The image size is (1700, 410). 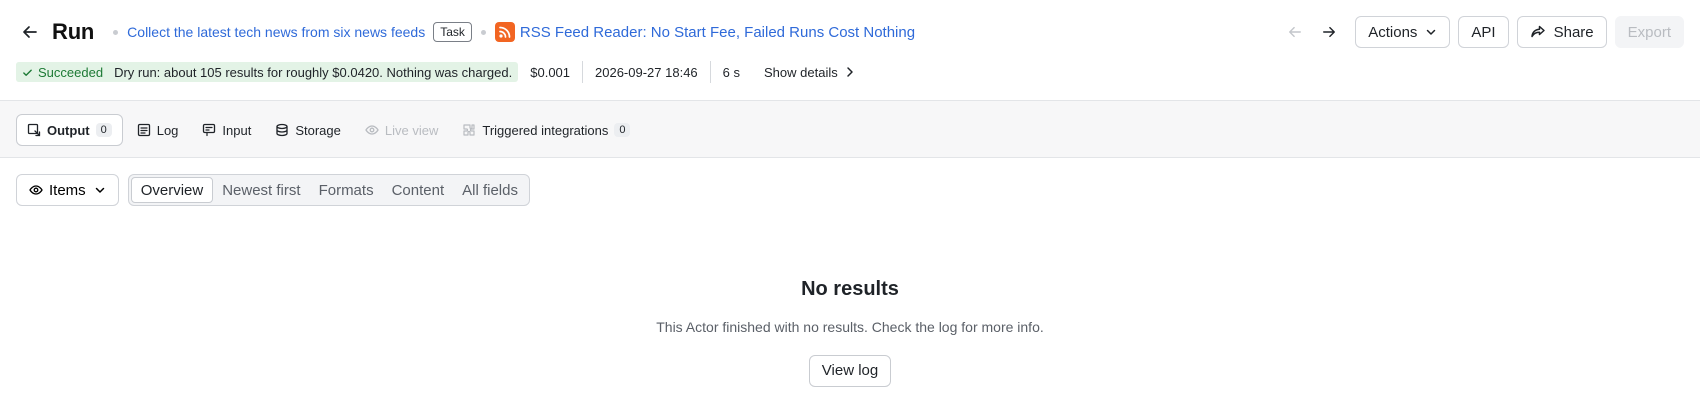 I want to click on tab-output-label: Output, so click(x=68, y=130).